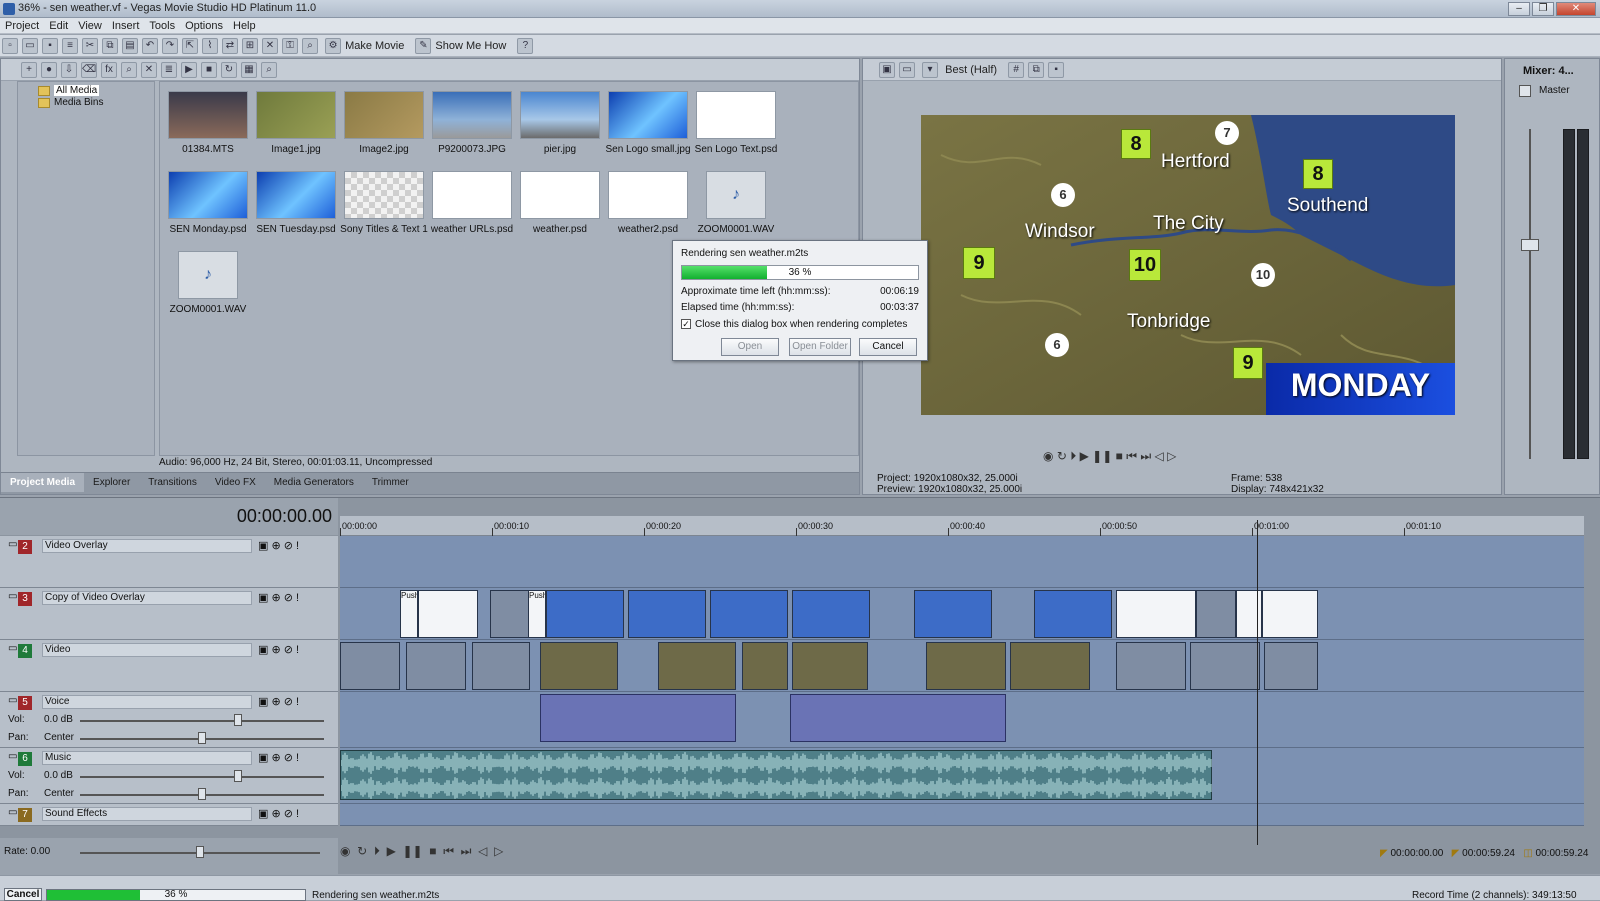  Describe the element at coordinates (1257, 682) in the screenshot. I see `playhead` at that location.